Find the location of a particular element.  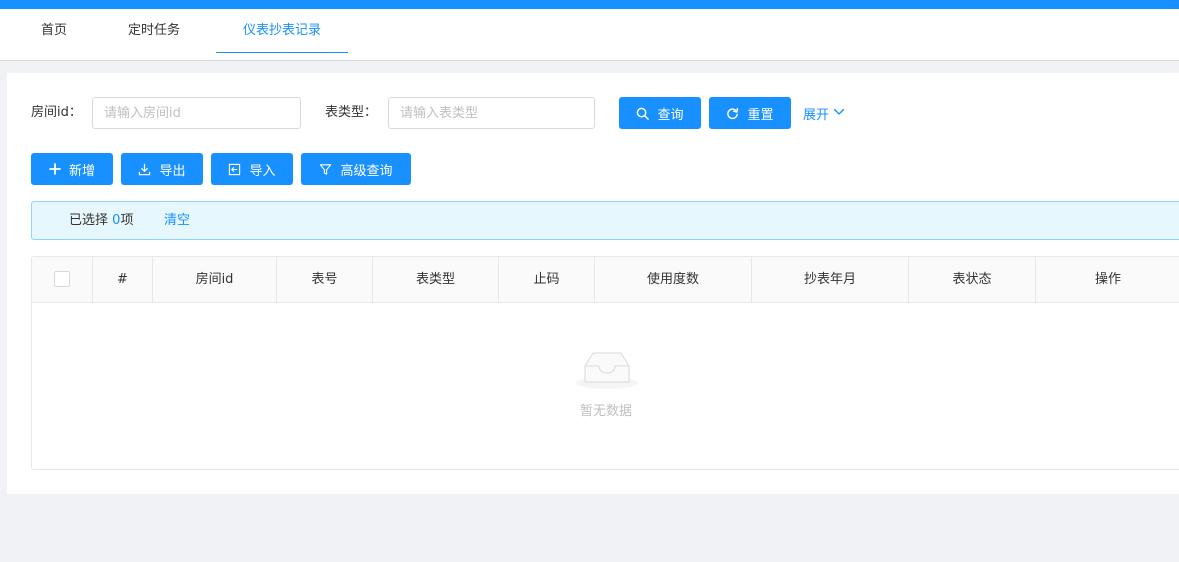

advanced-query-button: 高级查询 is located at coordinates (356, 169).